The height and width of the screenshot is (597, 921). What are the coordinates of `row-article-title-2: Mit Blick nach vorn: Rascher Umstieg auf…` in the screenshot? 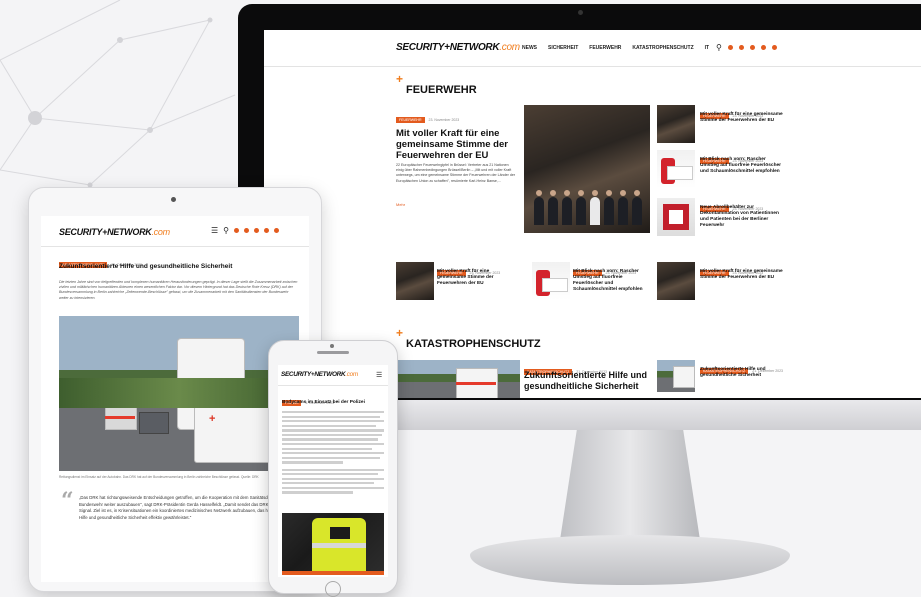 It's located at (612, 281).